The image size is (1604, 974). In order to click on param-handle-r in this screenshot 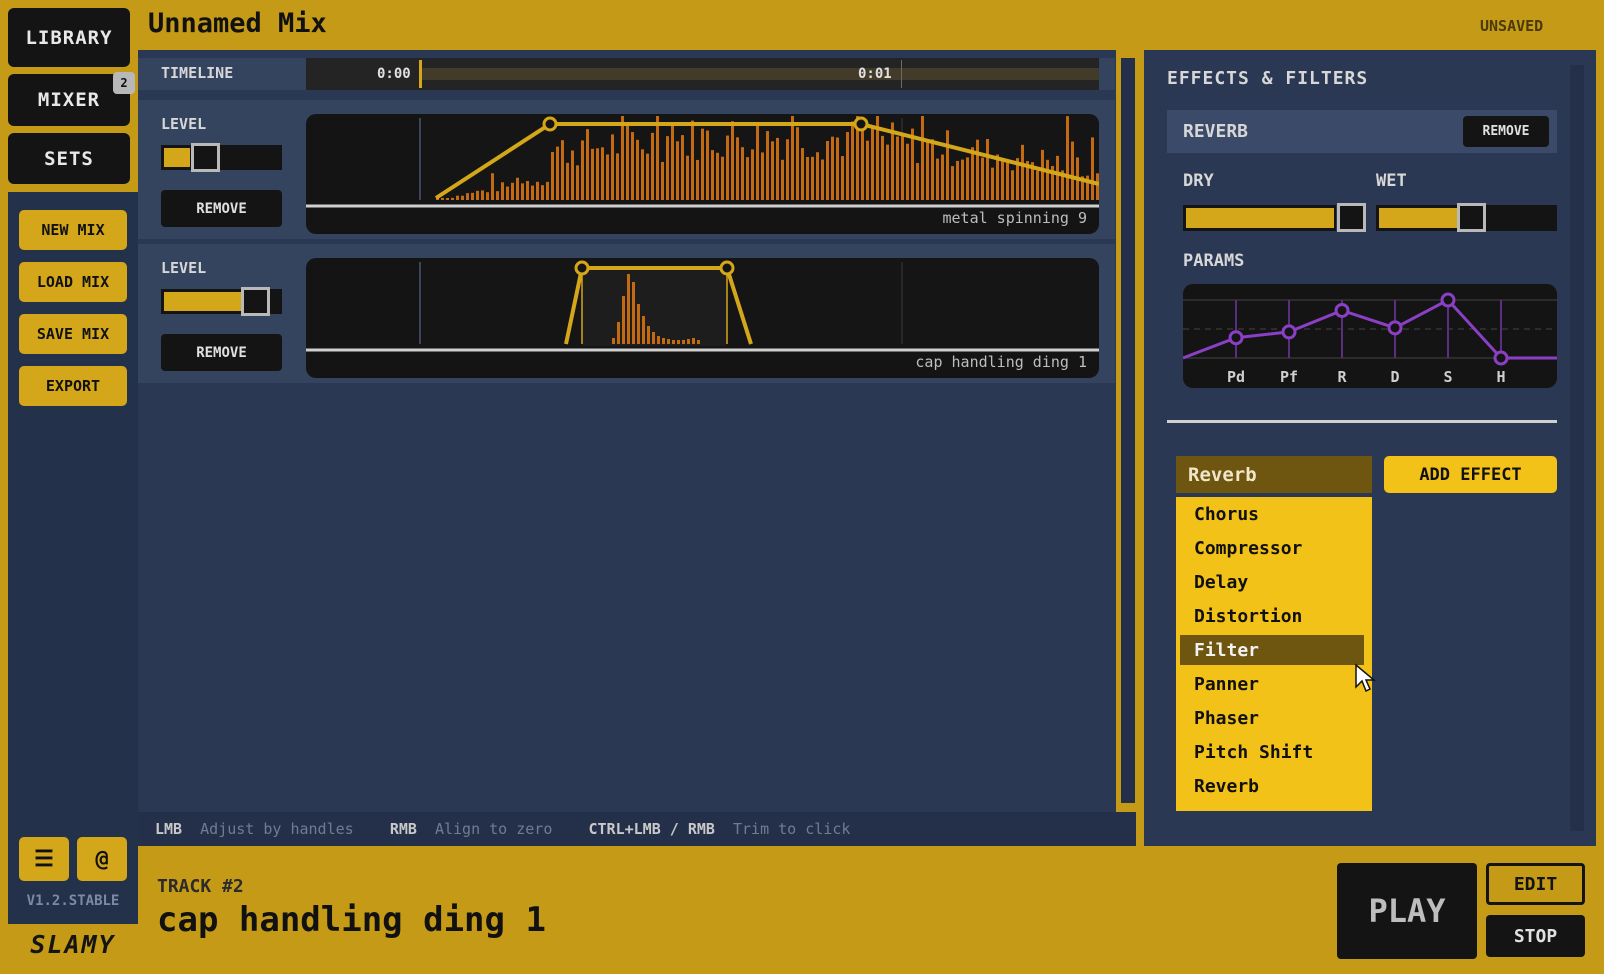, I will do `click(1342, 310)`.